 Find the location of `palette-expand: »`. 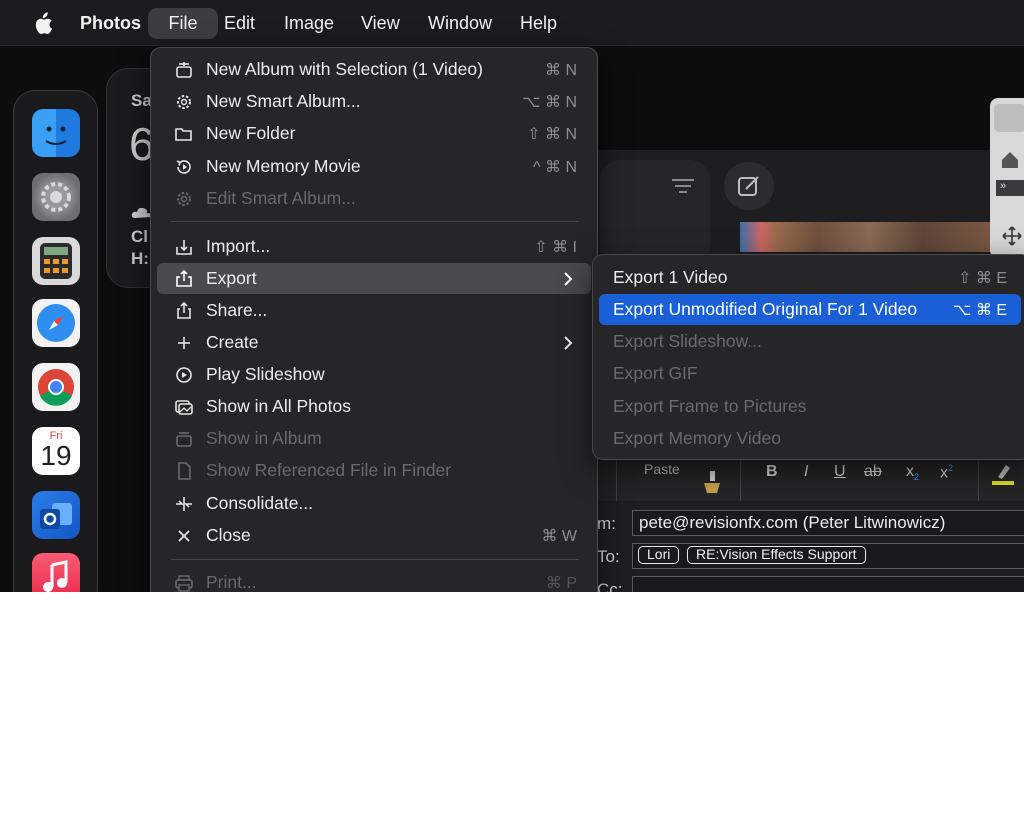

palette-expand: » is located at coordinates (1010, 188).